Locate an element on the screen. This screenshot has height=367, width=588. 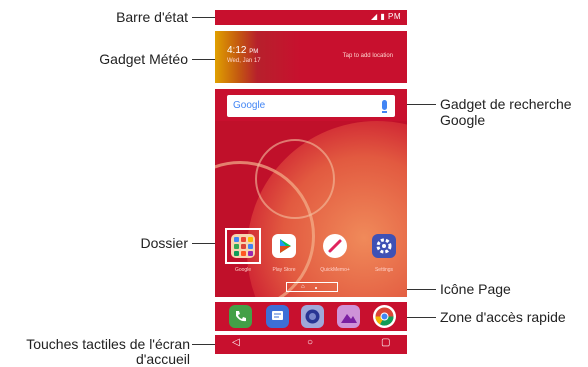
folder-highlight is located at coordinates (243, 246).